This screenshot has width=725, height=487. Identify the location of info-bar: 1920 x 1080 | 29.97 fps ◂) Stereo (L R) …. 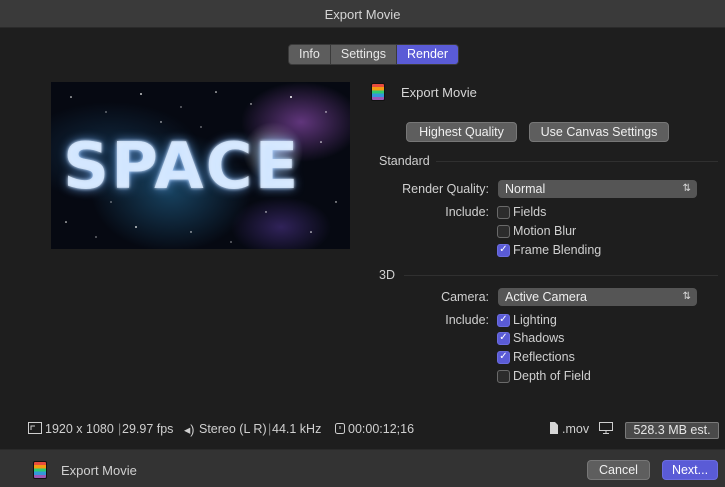
(362, 430).